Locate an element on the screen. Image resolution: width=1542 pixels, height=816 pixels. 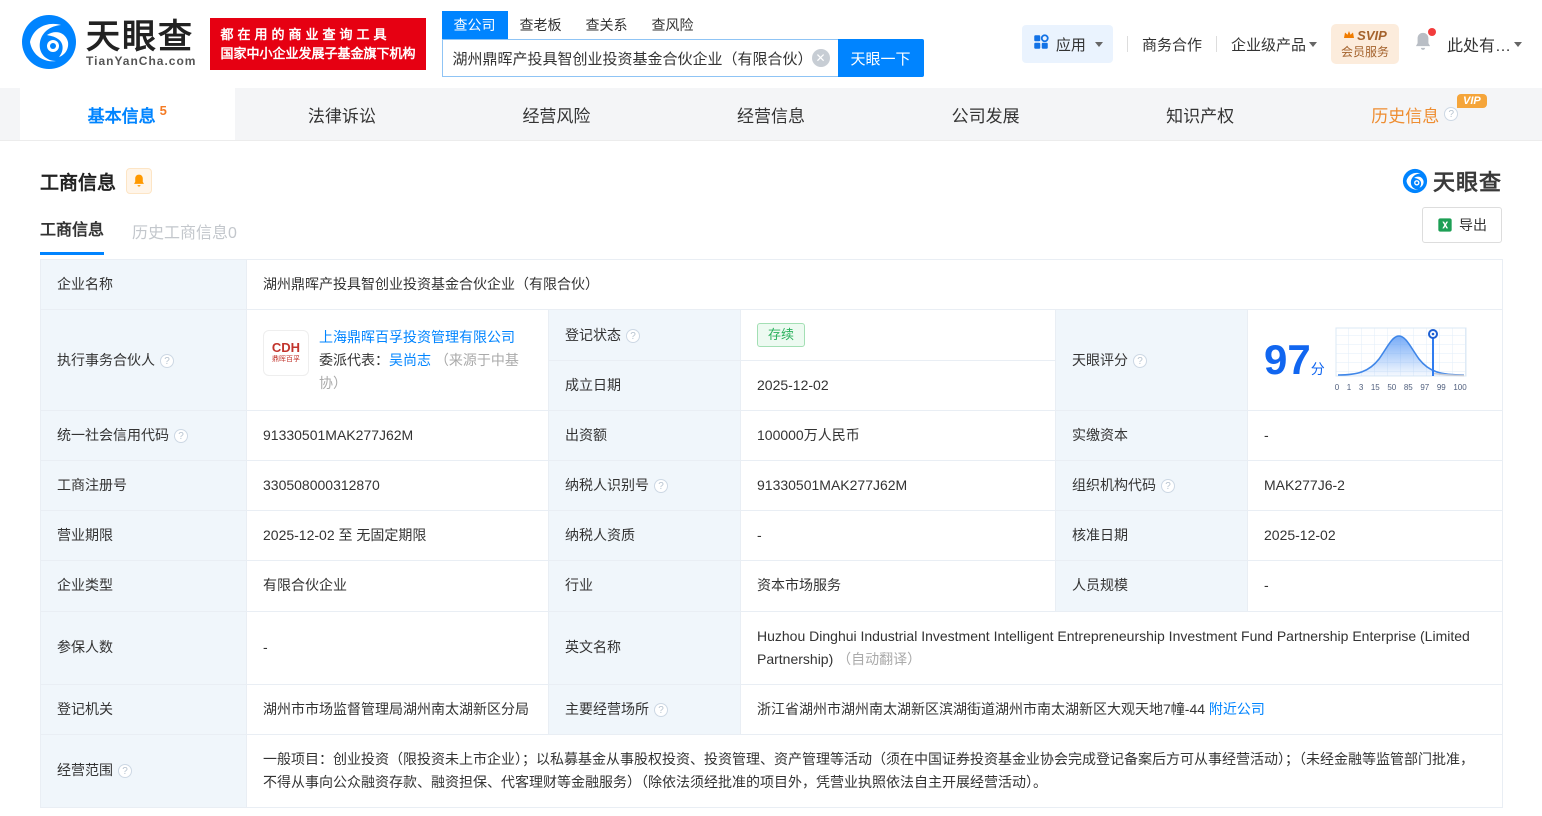
insured-count-value: - is located at coordinates (397, 647).